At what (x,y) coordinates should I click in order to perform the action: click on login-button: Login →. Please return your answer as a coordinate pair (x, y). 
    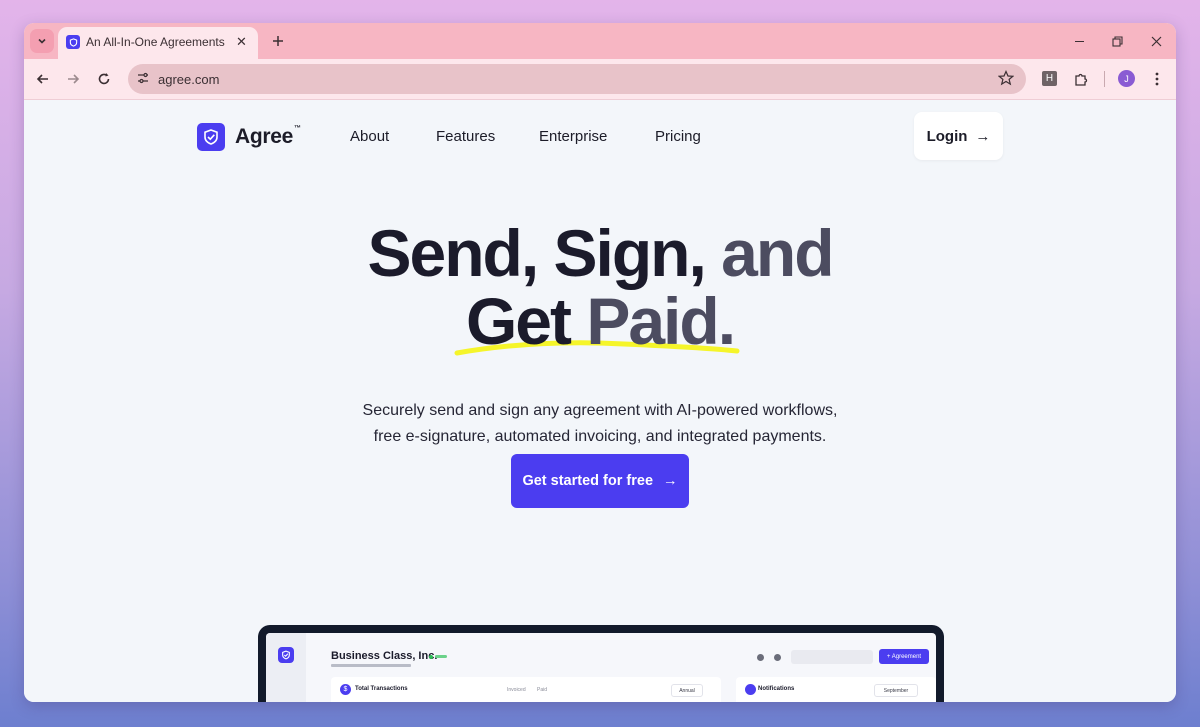
    Looking at the image, I should click on (958, 136).